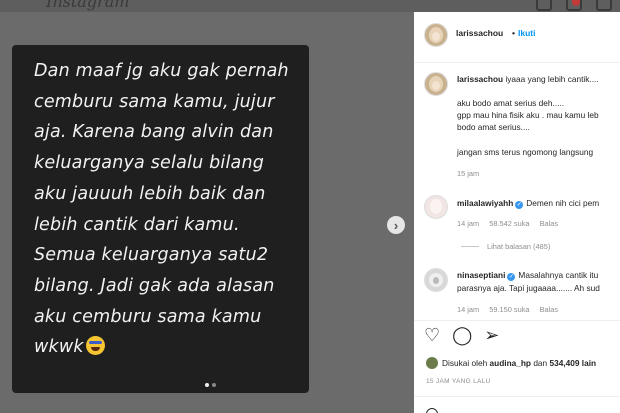 This screenshot has width=620, height=413. I want to click on post-header: larissachou • Ikuti, so click(517, 37).